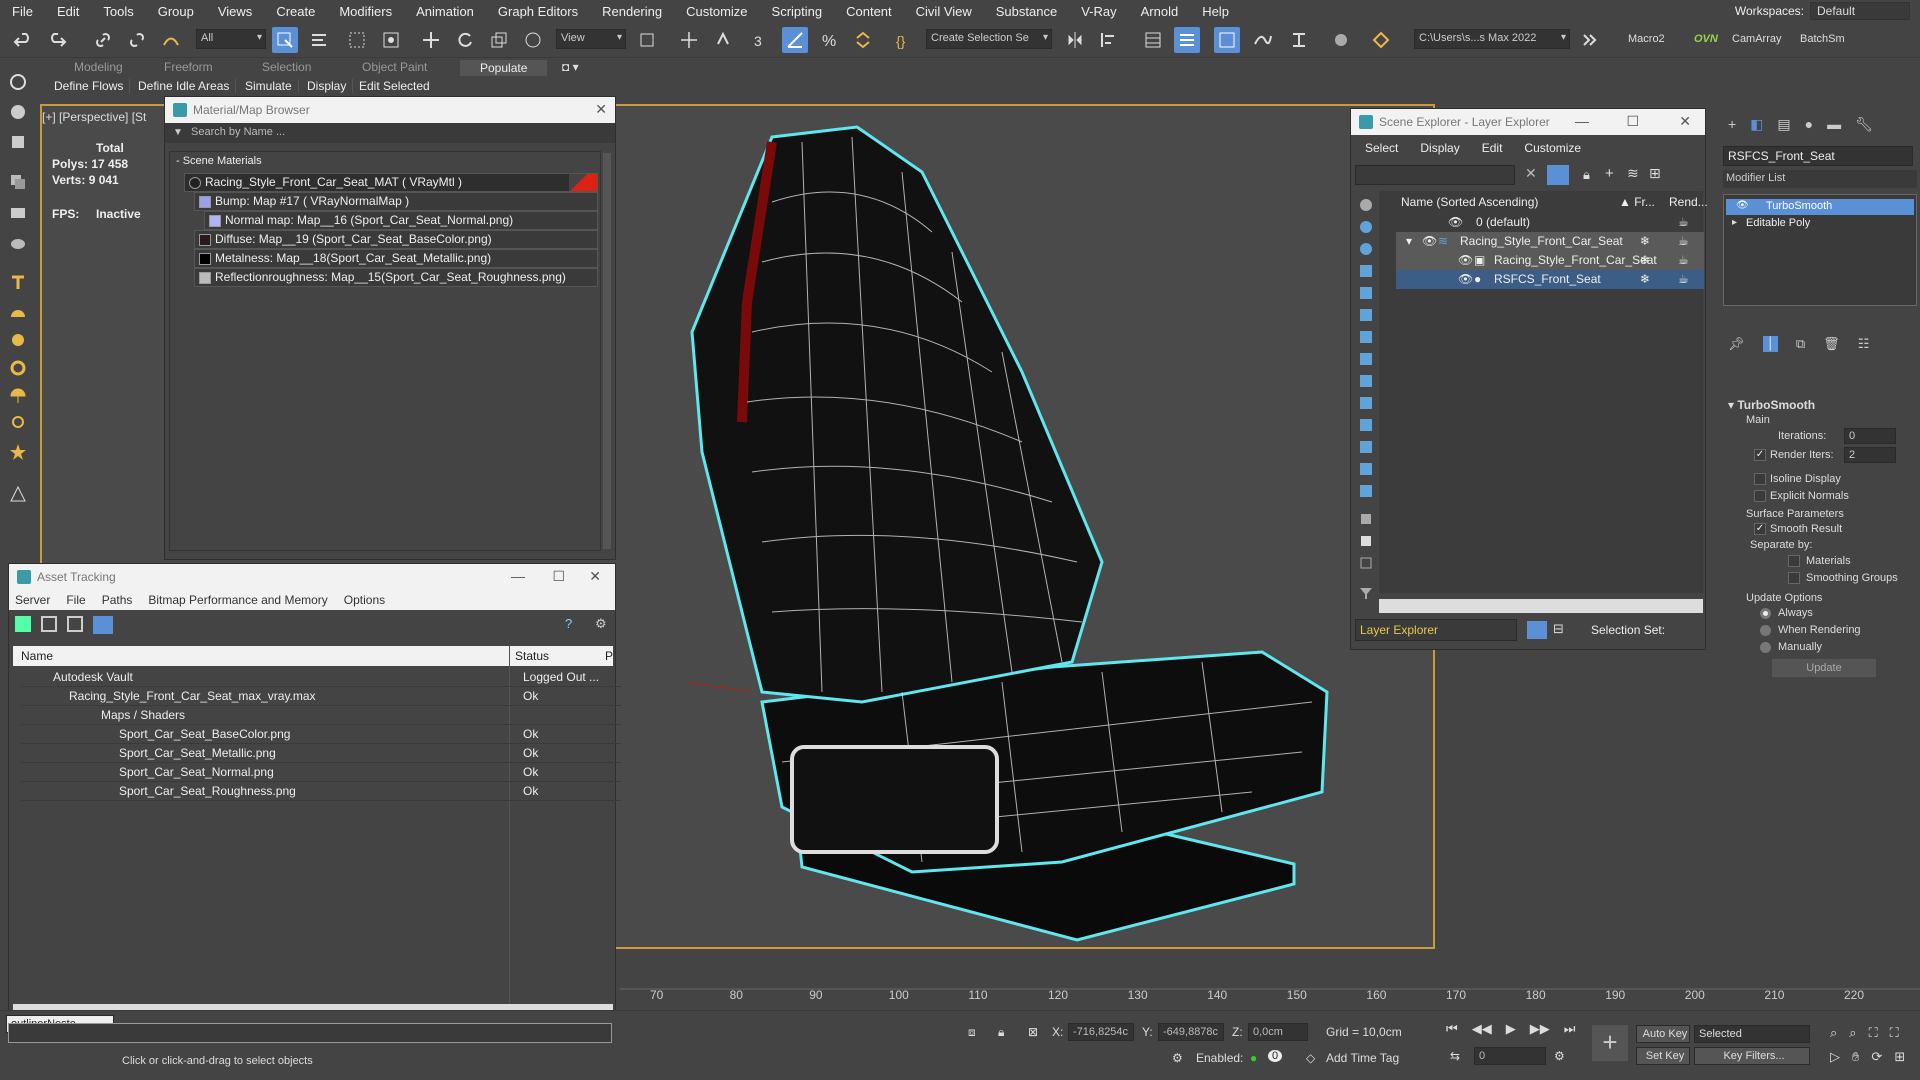 The width and height of the screenshot is (1920, 1080). I want to click on bump-map-row: Bump: Map #17 ( VRayNormalMap ), so click(396, 201).